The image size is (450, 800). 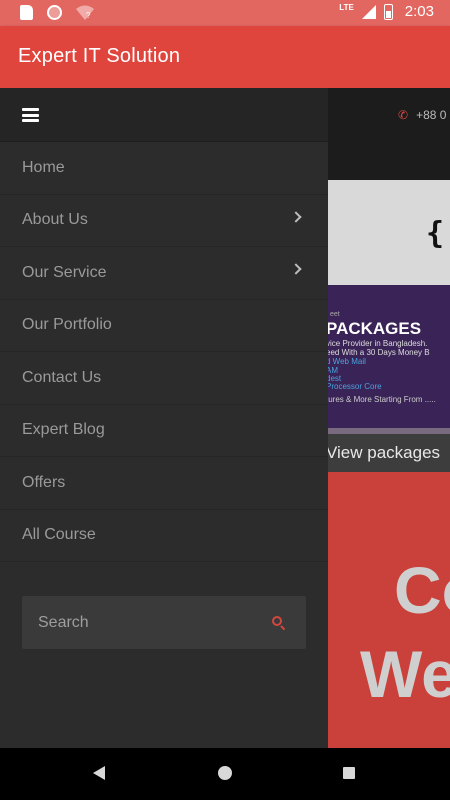 What do you see at coordinates (164, 221) in the screenshot?
I see `menu-item-about-us: About Us` at bounding box center [164, 221].